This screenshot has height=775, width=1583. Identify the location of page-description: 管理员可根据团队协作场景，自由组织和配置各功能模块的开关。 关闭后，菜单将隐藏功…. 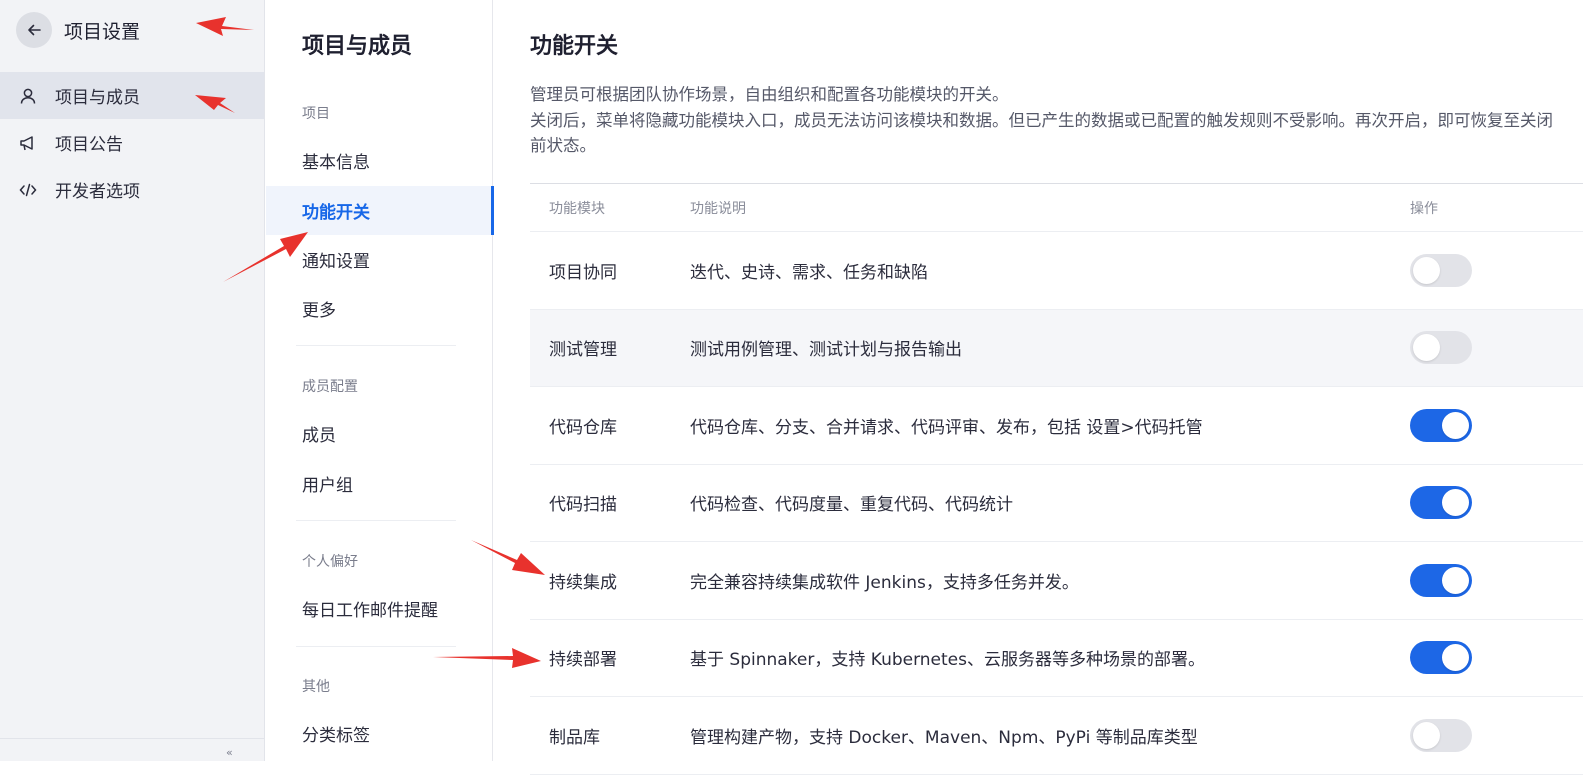
(1045, 120).